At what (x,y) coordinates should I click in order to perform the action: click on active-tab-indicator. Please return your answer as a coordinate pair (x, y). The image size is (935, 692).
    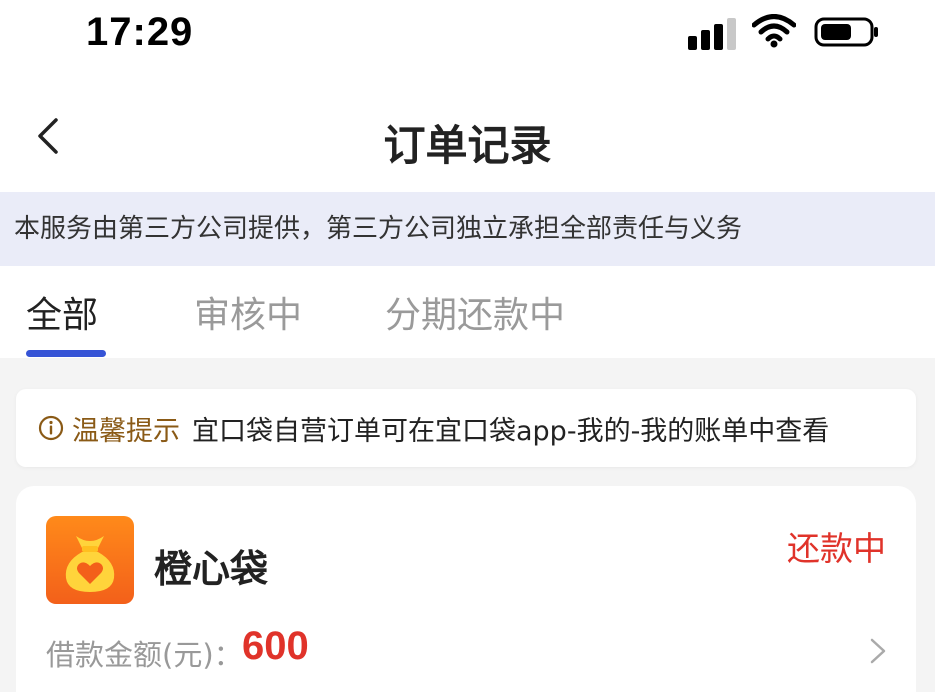
    Looking at the image, I should click on (66, 353).